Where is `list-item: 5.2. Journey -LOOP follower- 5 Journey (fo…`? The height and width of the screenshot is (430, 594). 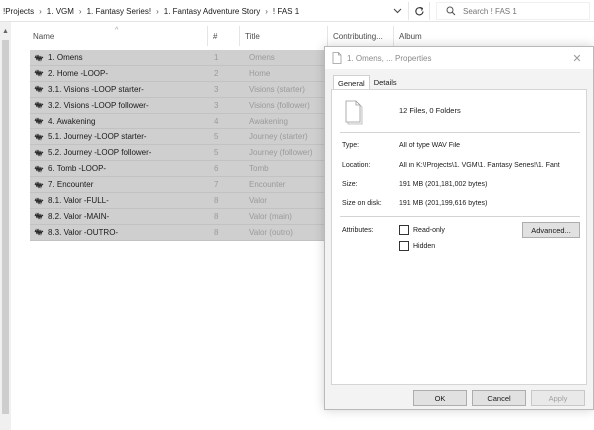
list-item: 5.2. Journey -LOOP follower- 5 Journey (fo… is located at coordinates (180, 153).